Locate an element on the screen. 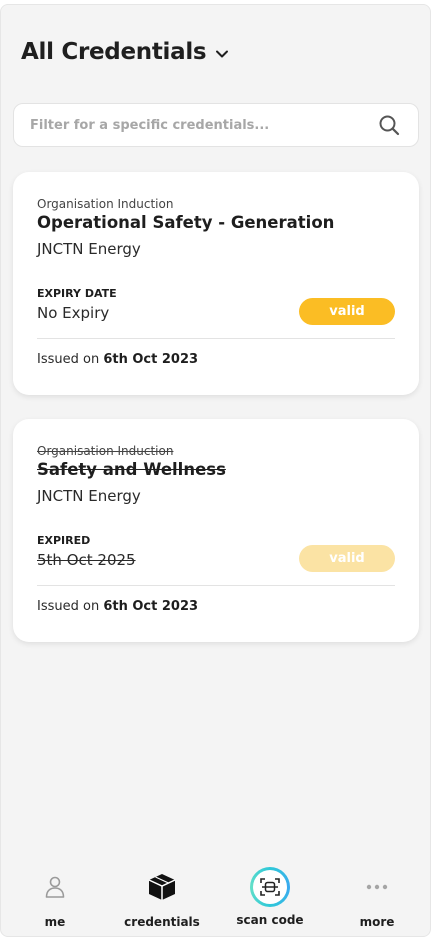 This screenshot has width=432, height=939. nav-item-more: more is located at coordinates (377, 897).